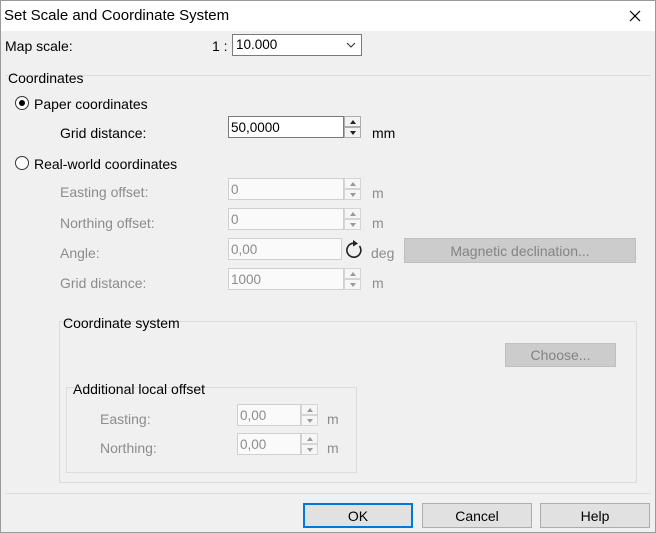  Describe the element at coordinates (244, 249) in the screenshot. I see `angle-value: 0,00` at that location.